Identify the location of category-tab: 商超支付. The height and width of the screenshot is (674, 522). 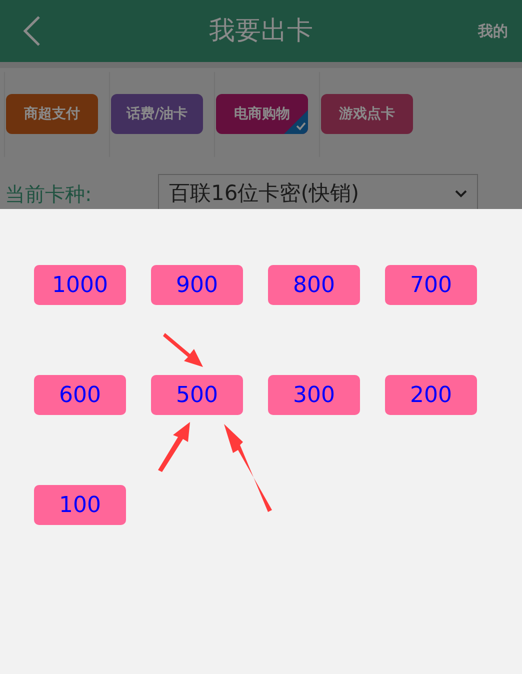
(52, 114).